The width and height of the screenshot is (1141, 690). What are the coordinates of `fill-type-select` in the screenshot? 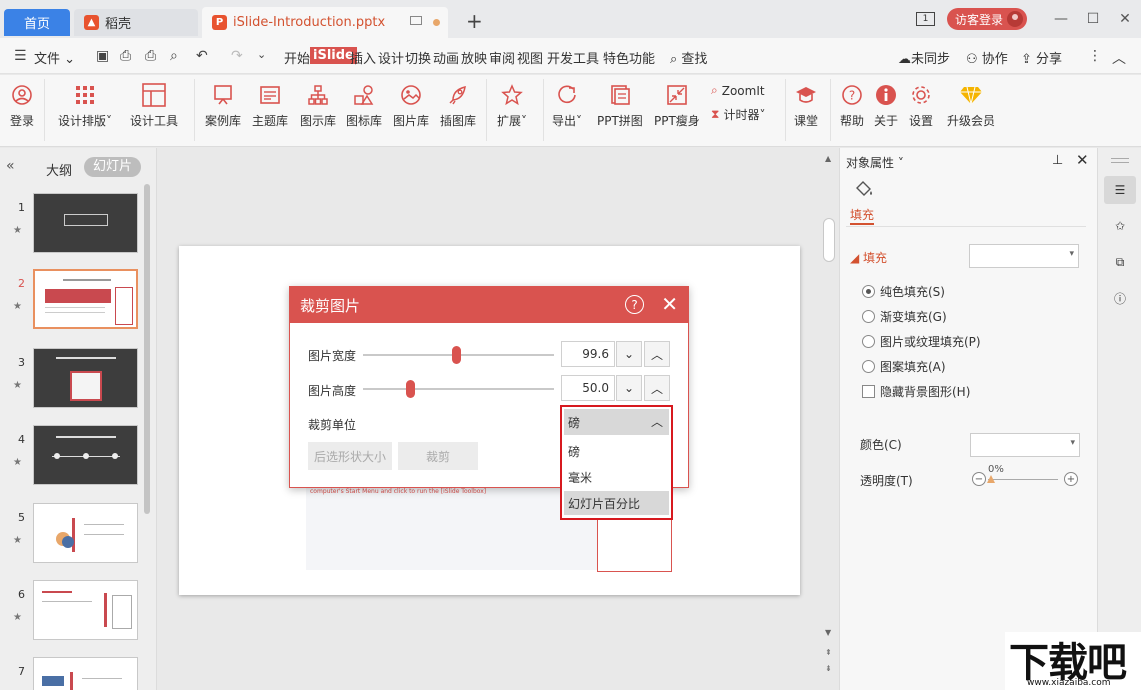 It's located at (1024, 256).